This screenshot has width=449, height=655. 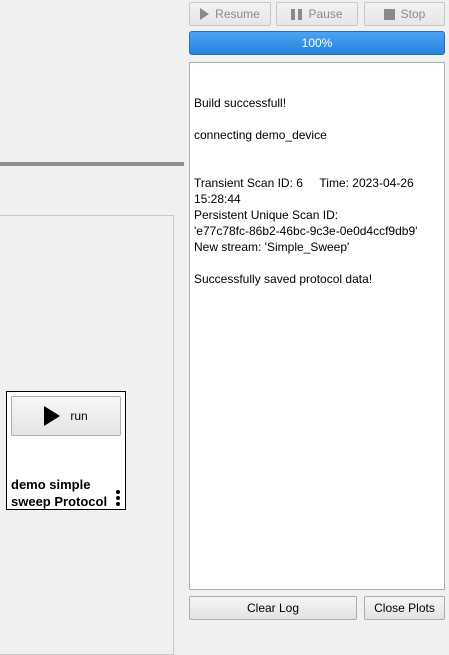 I want to click on log-line: New stream: 'Simple_Sweep', so click(x=272, y=247).